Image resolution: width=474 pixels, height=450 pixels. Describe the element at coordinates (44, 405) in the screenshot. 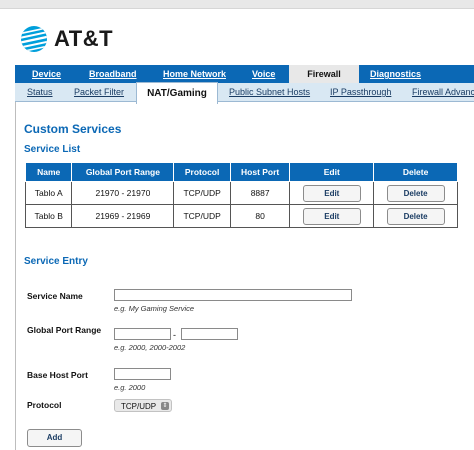

I see `protocol-label: Protocol` at that location.